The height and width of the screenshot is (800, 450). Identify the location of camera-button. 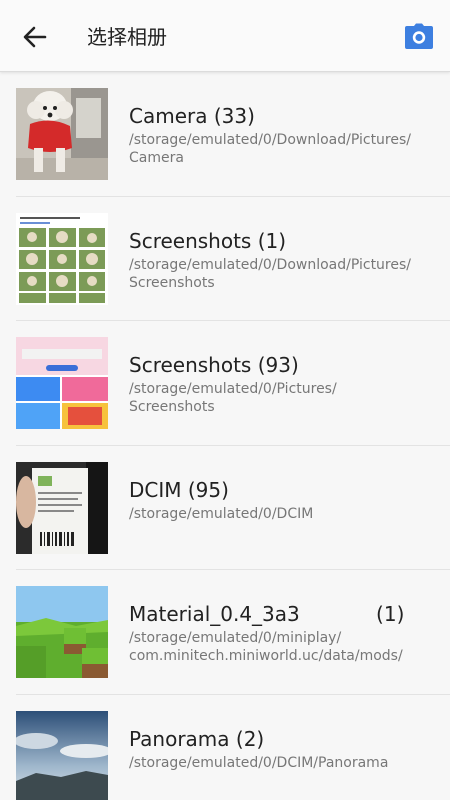
(419, 36).